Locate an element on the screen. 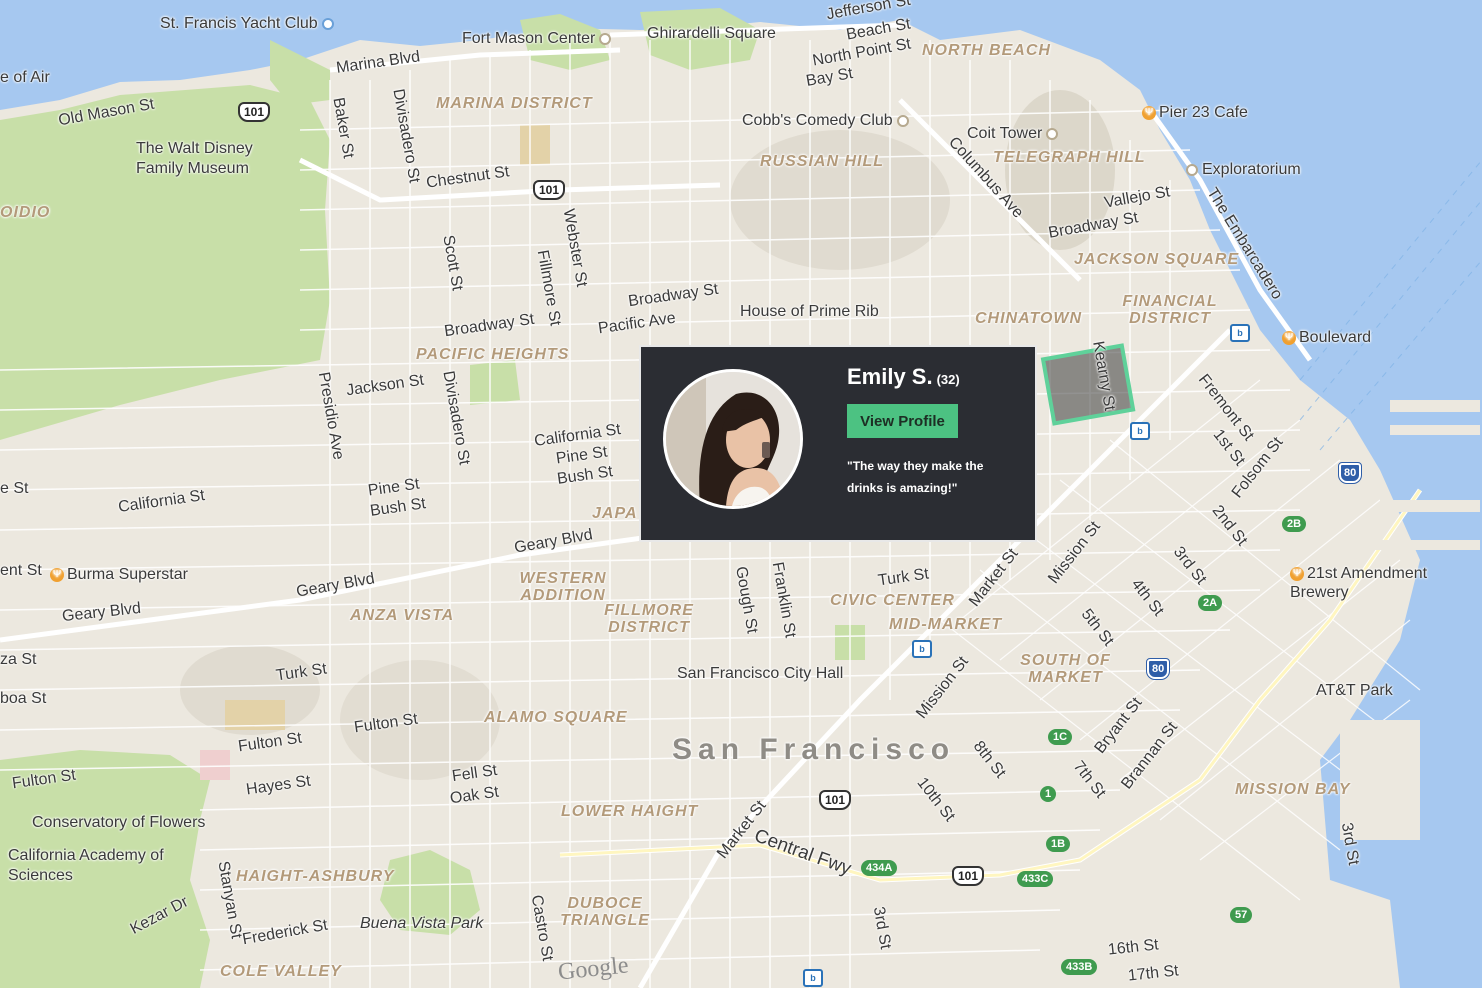 The image size is (1482, 988). place-att-park: AT&T Park is located at coordinates (1354, 691).